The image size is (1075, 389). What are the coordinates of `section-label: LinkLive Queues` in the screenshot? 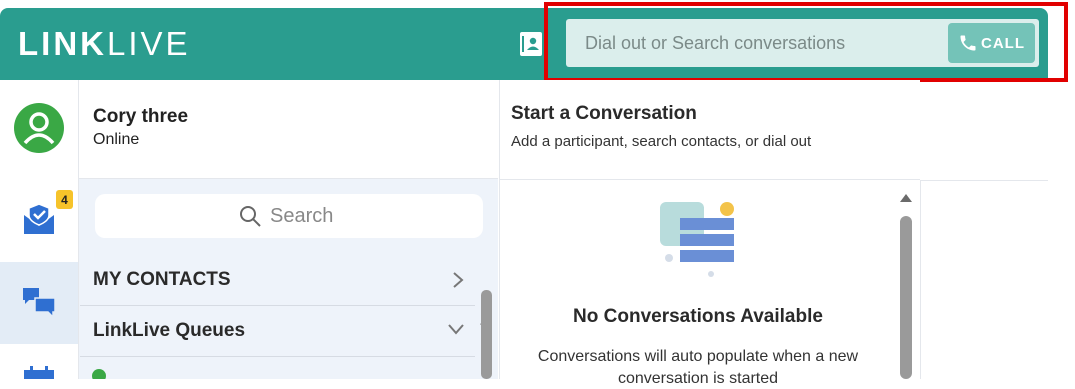 It's located at (169, 330).